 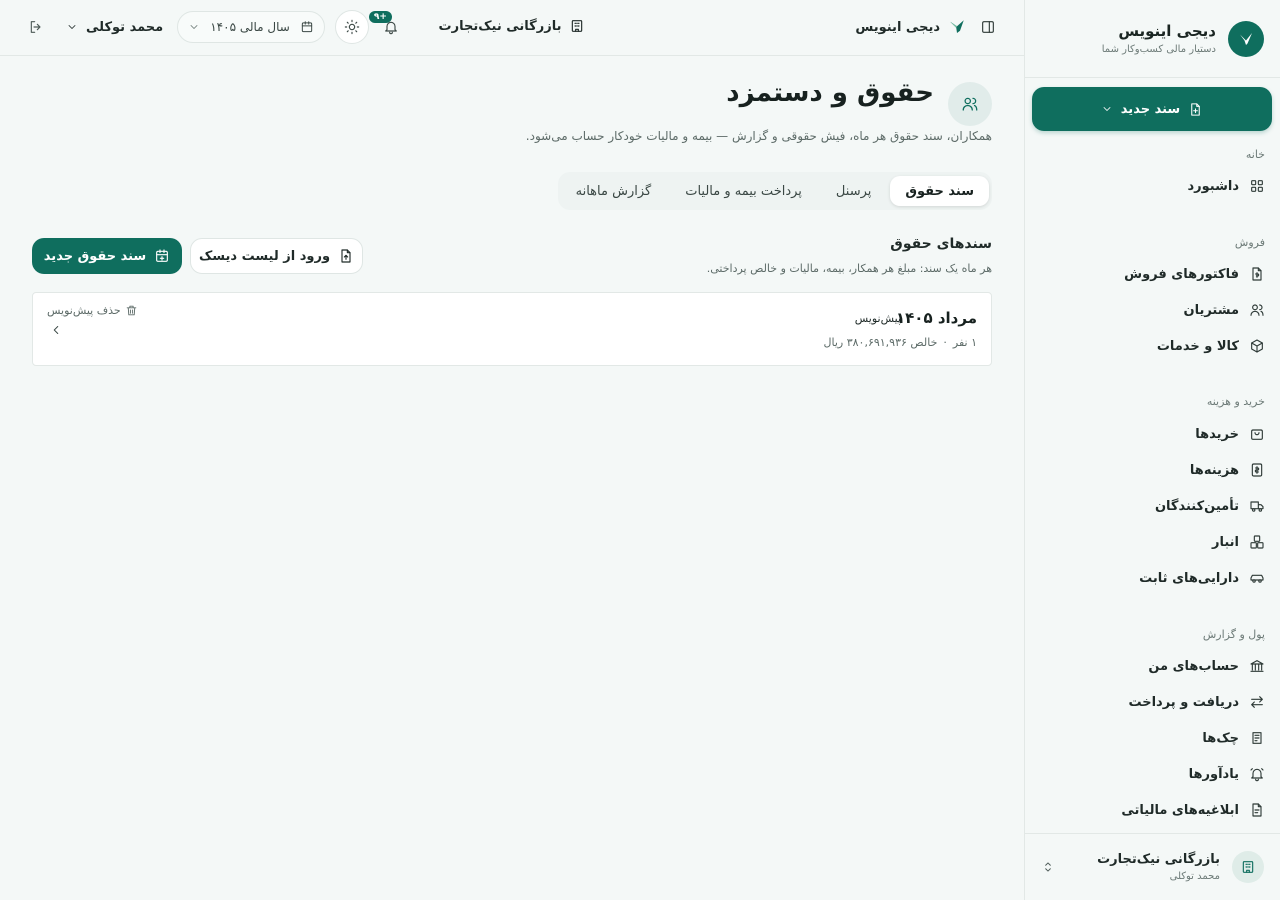 I want to click on receipt-icon, so click(x=1257, y=470).